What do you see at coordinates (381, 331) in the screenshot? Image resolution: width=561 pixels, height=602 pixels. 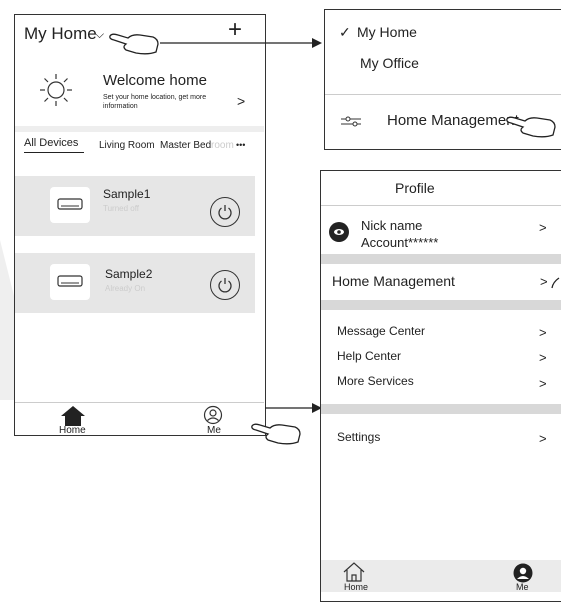 I see `menu-message-center: Message Center` at bounding box center [381, 331].